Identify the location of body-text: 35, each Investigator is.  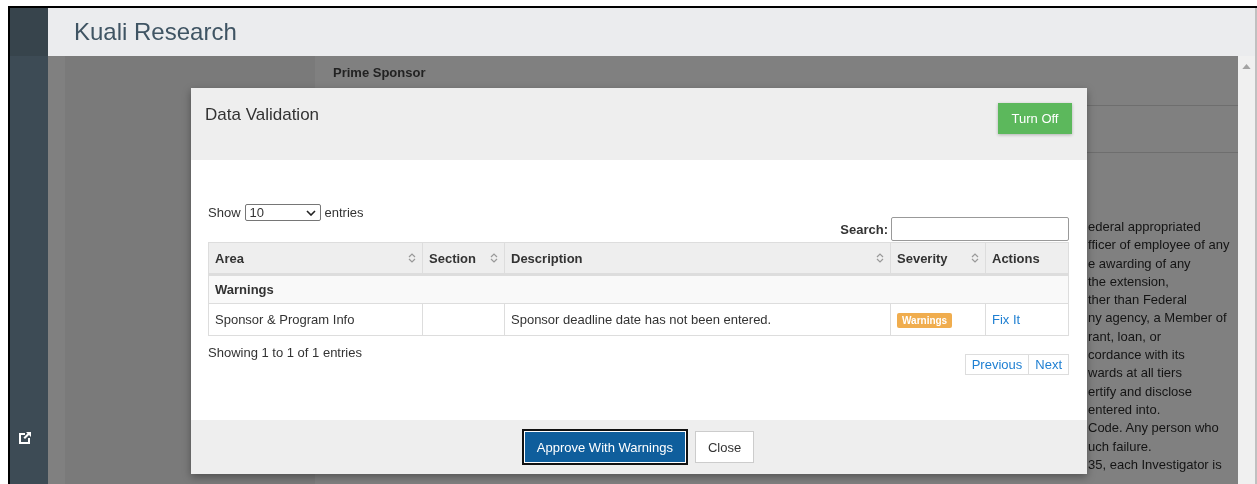
(1155, 464).